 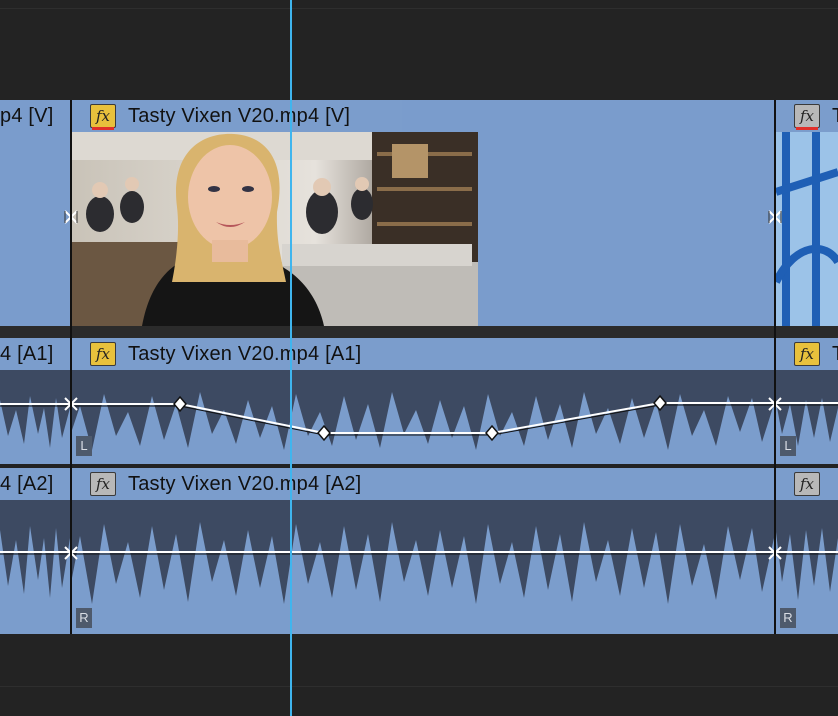 What do you see at coordinates (27, 484) in the screenshot?
I see `clip-label: 4 [A2]` at bounding box center [27, 484].